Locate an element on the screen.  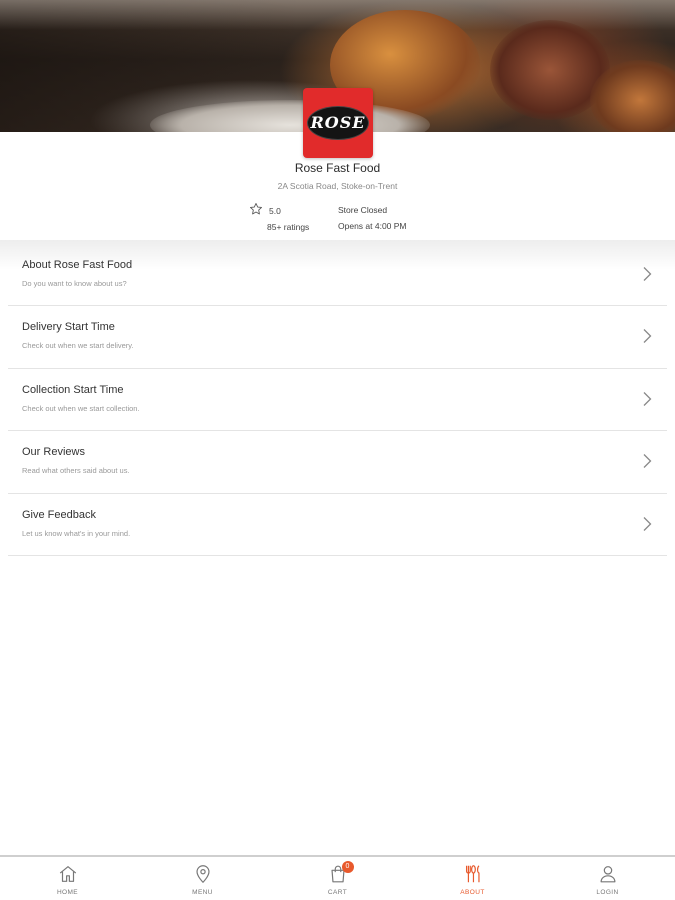
menu-item-title: About Rose Fast Food is located at coordinates (77, 265).